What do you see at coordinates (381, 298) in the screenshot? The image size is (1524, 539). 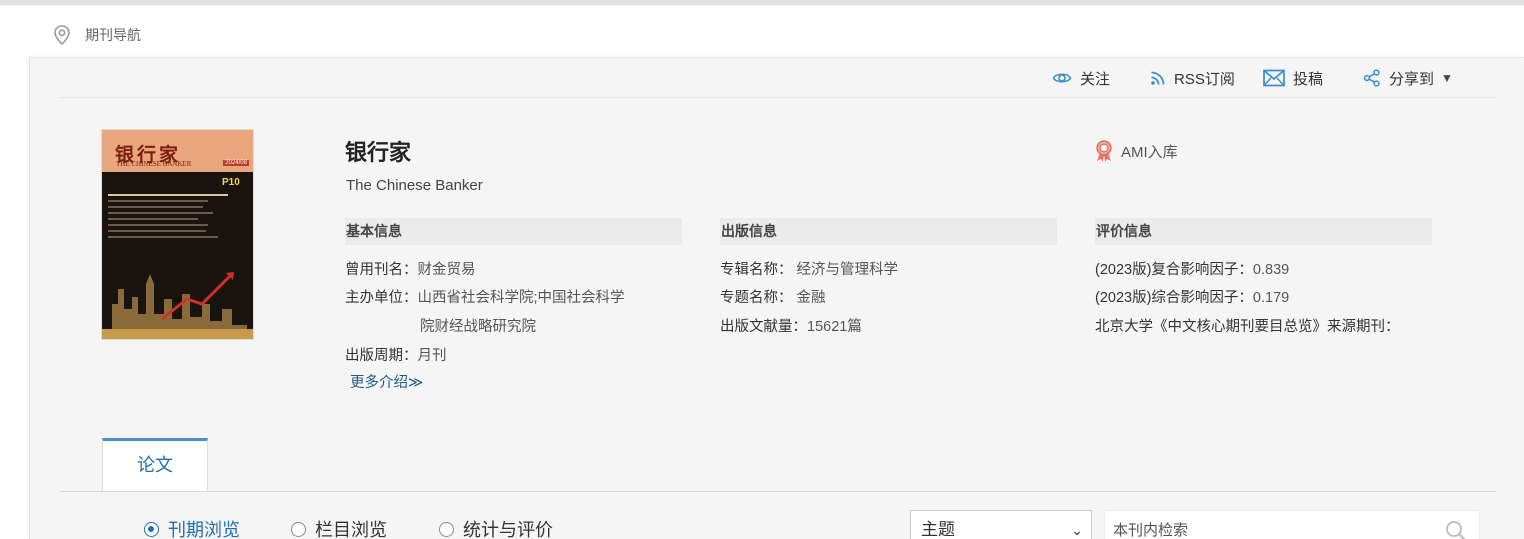 I see `sponsor-label: 主办单位：` at bounding box center [381, 298].